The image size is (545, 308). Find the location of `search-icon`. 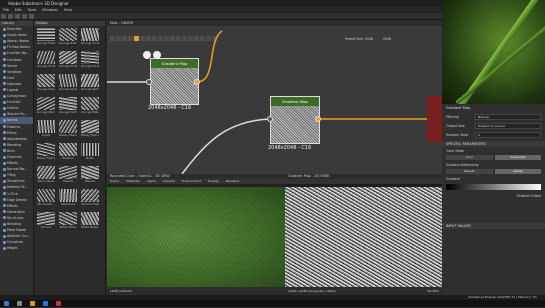

search-icon is located at coordinates (19, 303).